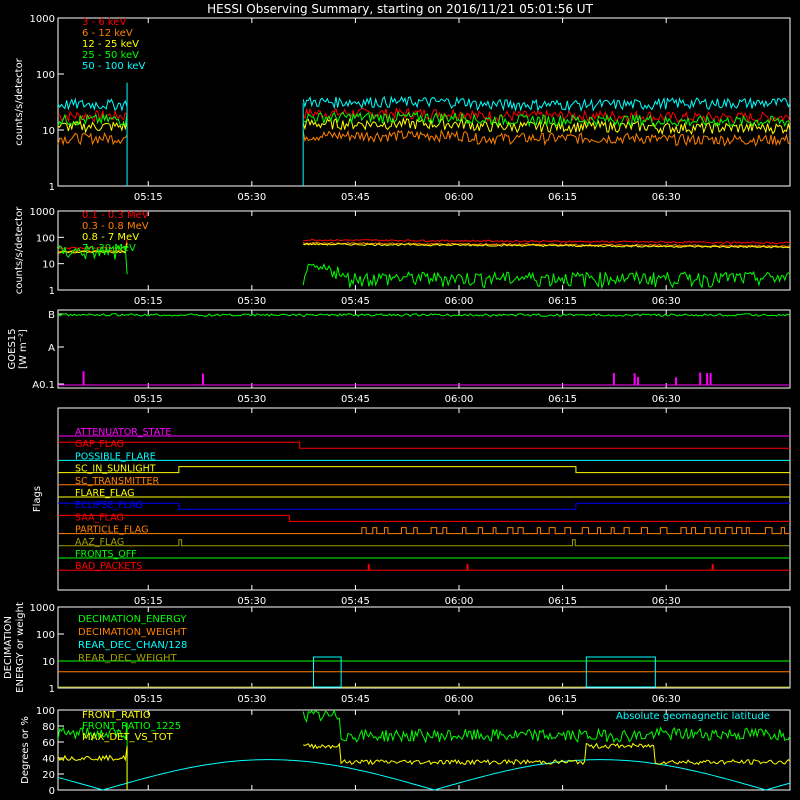  What do you see at coordinates (423, 315) in the screenshot?
I see `goes-flux-line` at bounding box center [423, 315].